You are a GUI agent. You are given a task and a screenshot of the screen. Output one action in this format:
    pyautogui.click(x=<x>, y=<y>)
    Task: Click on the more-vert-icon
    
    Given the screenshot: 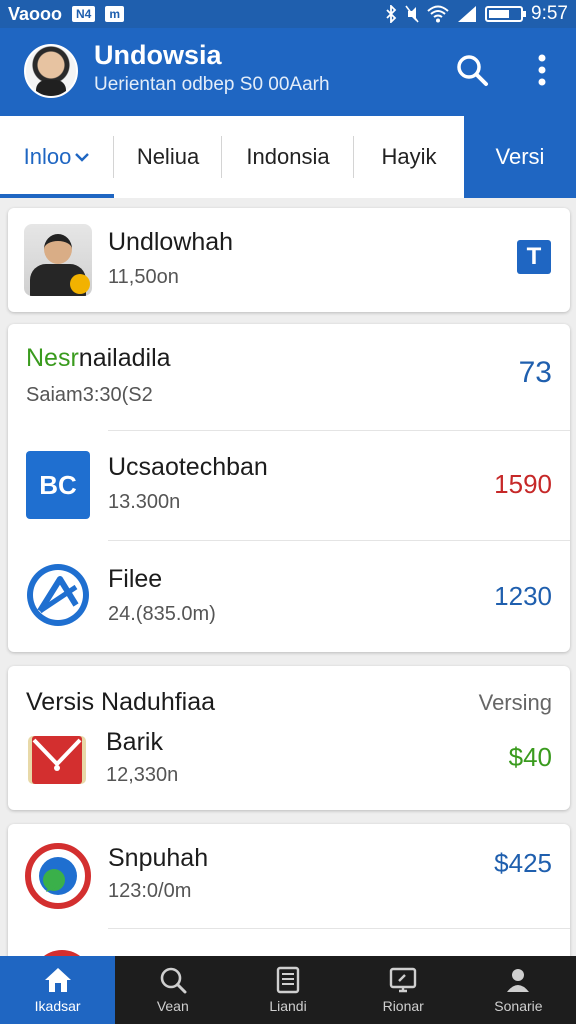 What is the action you would take?
    pyautogui.click(x=542, y=70)
    